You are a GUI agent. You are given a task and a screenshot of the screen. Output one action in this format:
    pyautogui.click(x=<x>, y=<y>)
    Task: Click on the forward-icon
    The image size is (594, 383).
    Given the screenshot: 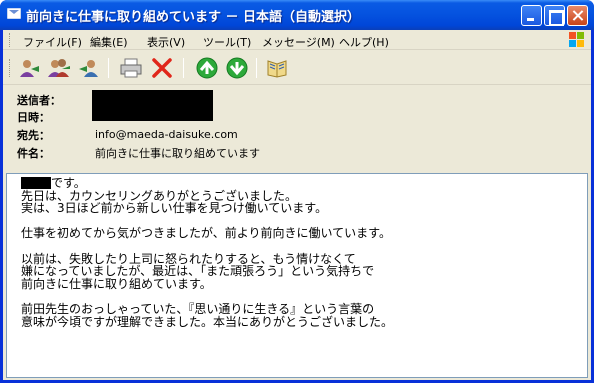 What is the action you would take?
    pyautogui.click(x=89, y=68)
    